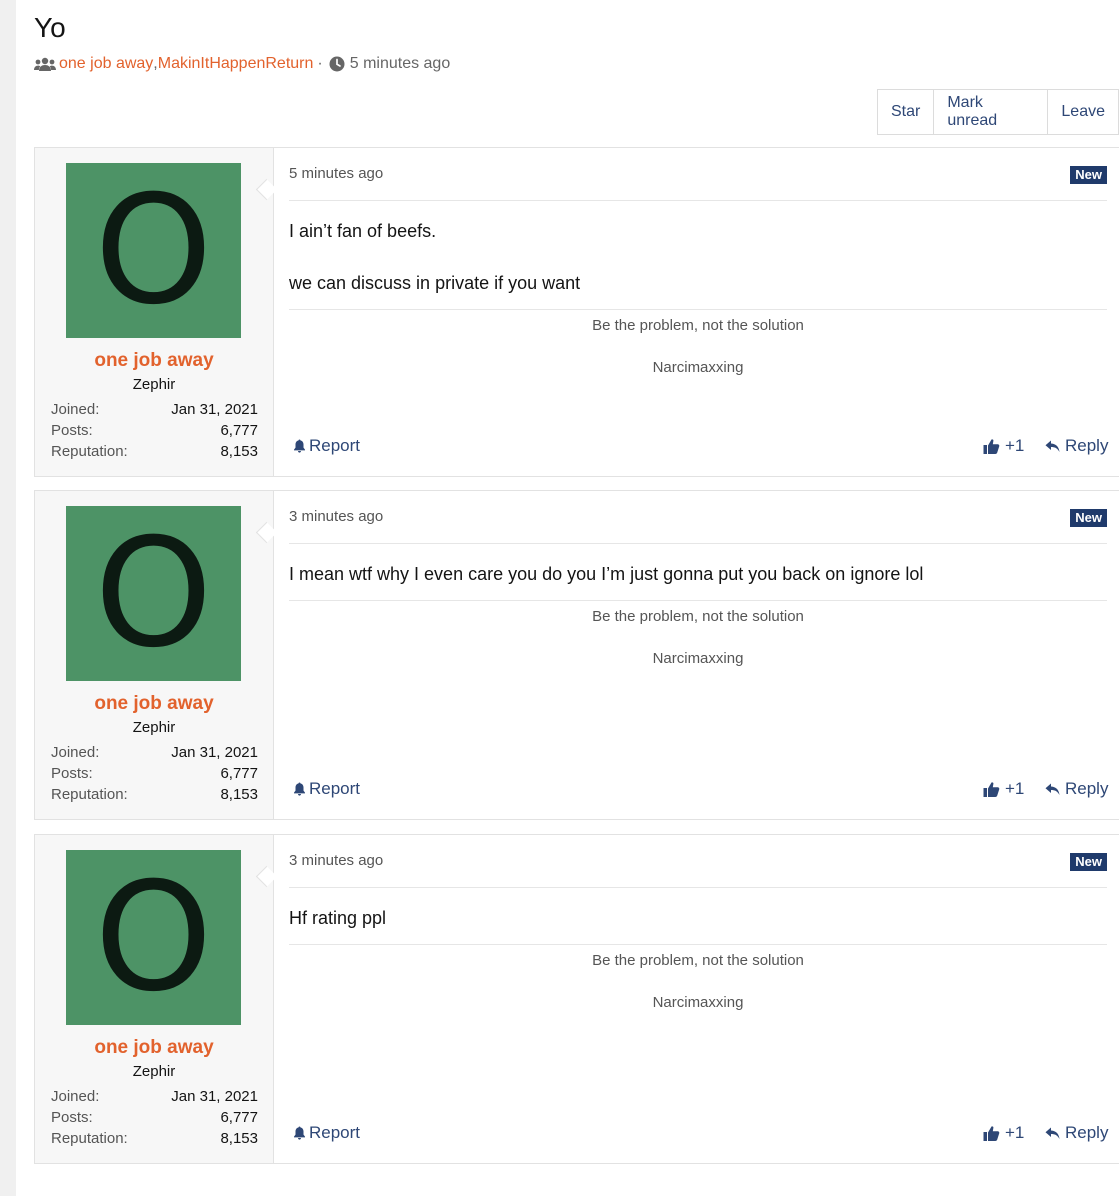 The height and width of the screenshot is (1196, 1119). What do you see at coordinates (236, 64) in the screenshot?
I see `participant-link: MakinItHappenReturn` at bounding box center [236, 64].